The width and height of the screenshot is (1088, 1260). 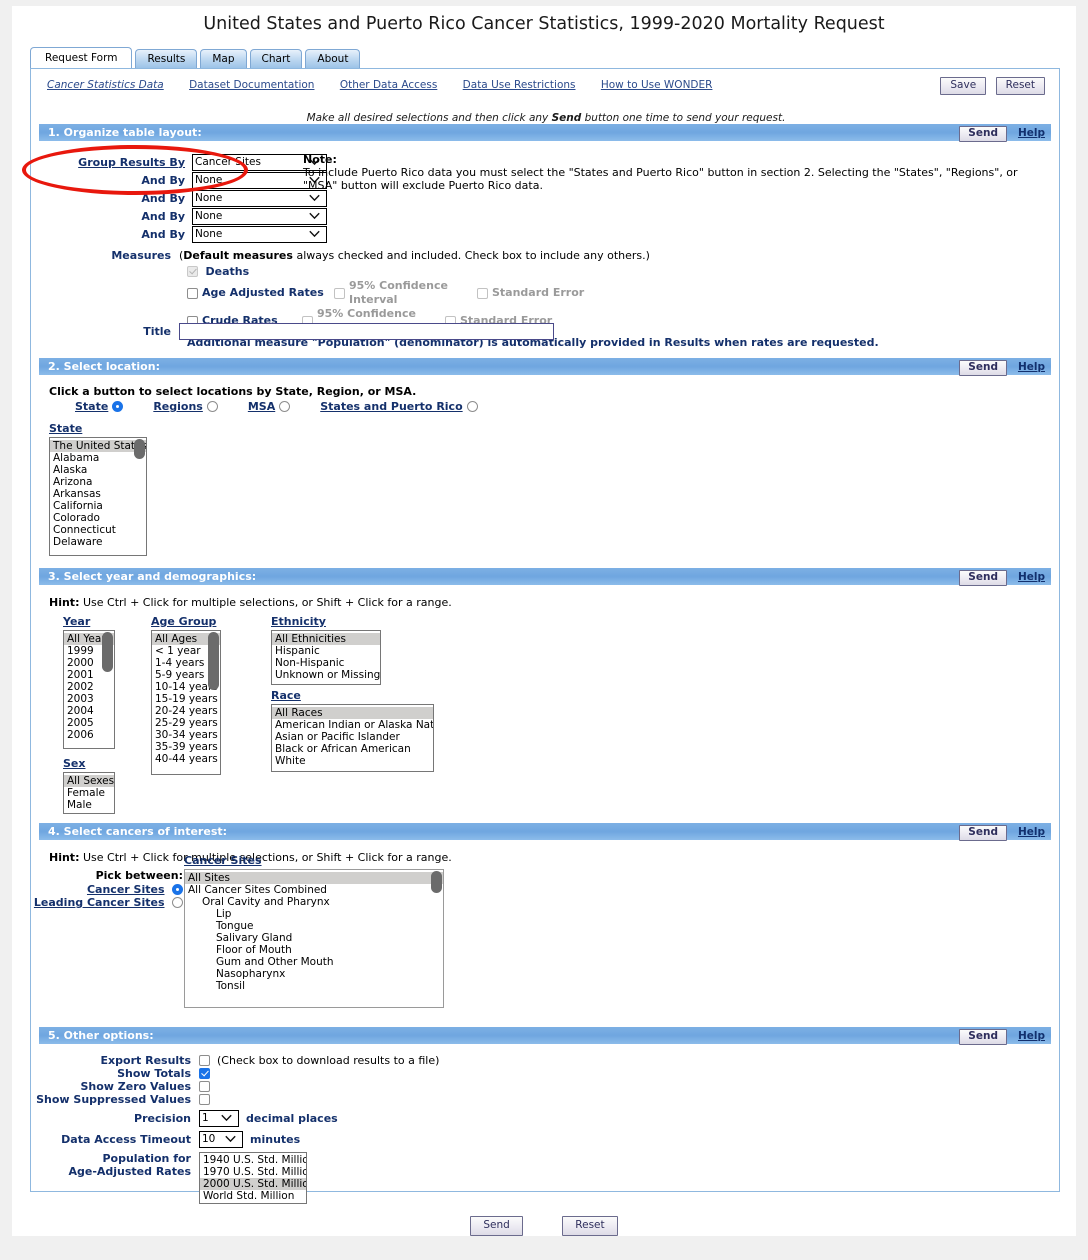 I want to click on precision-select: 1, so click(x=219, y=1118).